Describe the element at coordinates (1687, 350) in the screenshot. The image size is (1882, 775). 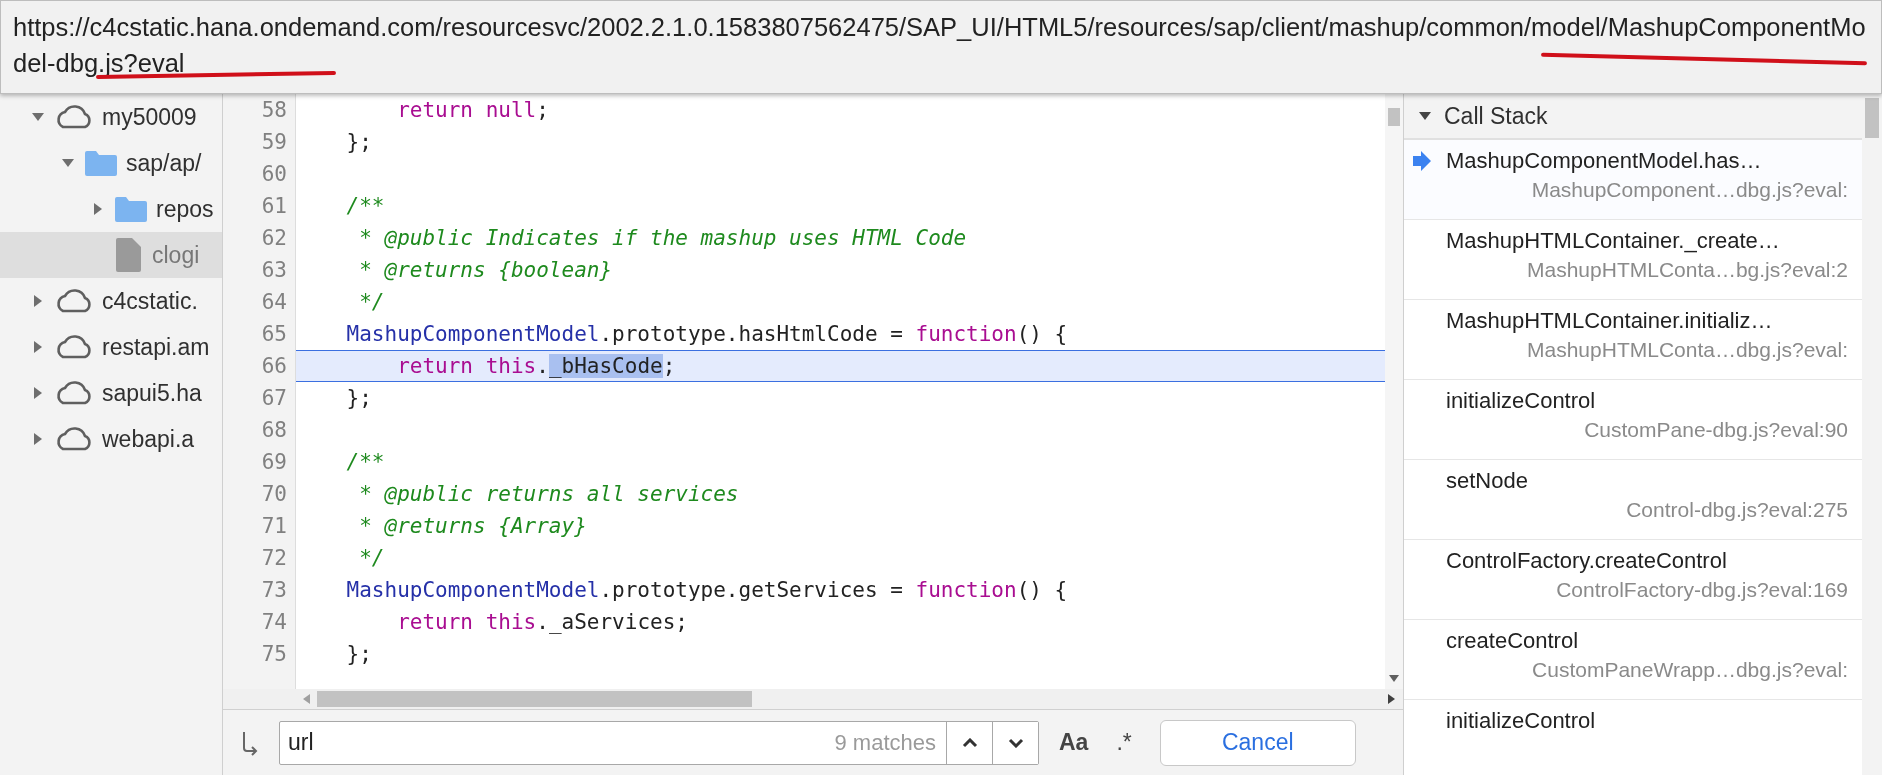
I see `frame-location: MashupHTMLConta…dbg.js?eval:` at that location.